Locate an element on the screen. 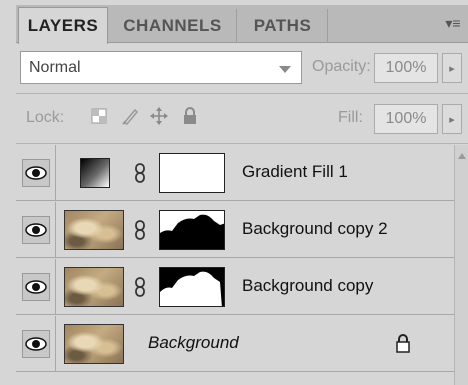 The width and height of the screenshot is (468, 385). fill-label: Fill: is located at coordinates (350, 117).